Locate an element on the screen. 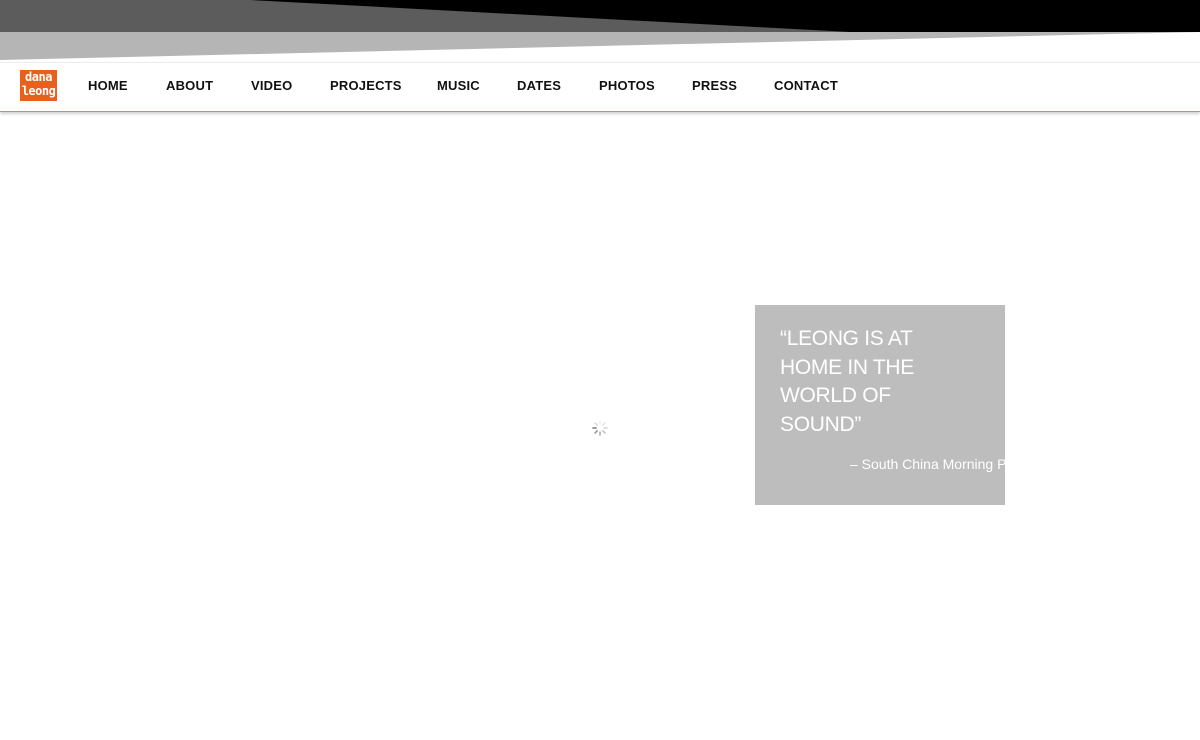  spinner-icon is located at coordinates (600, 428).